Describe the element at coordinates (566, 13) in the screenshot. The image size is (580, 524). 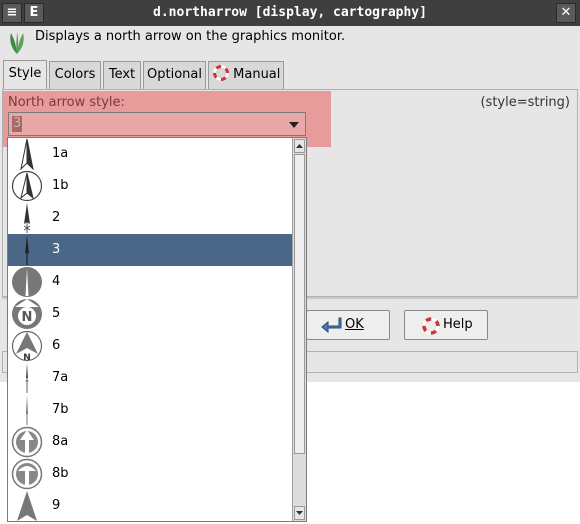
I see `close-button: ✕` at that location.